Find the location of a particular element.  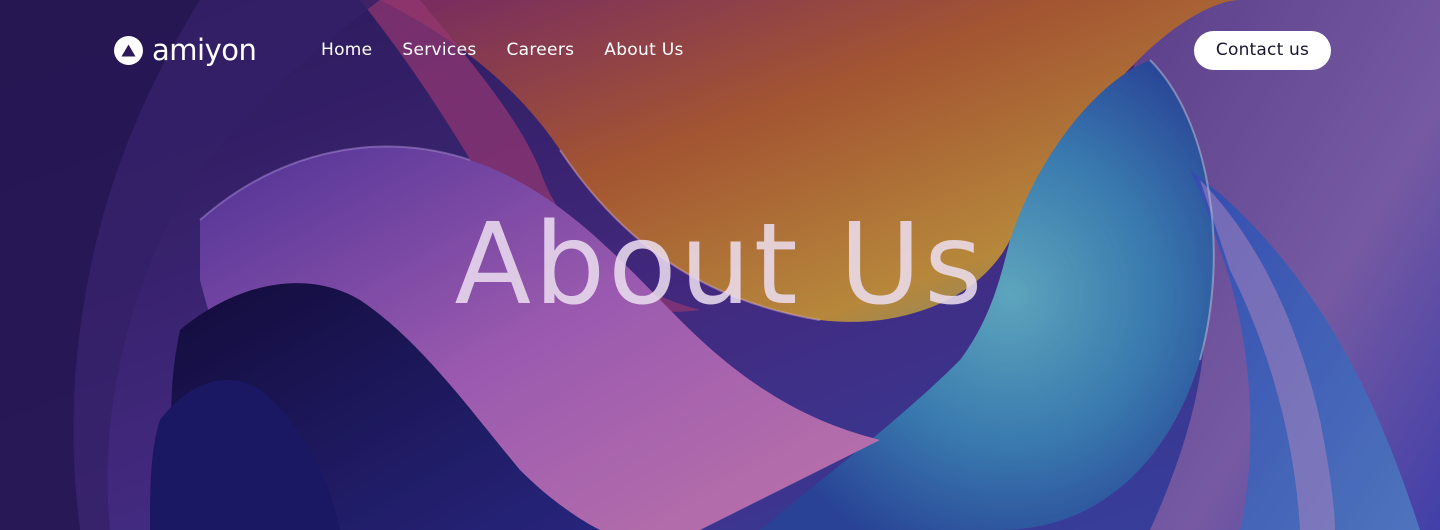

page-title: About Us is located at coordinates (720, 265).